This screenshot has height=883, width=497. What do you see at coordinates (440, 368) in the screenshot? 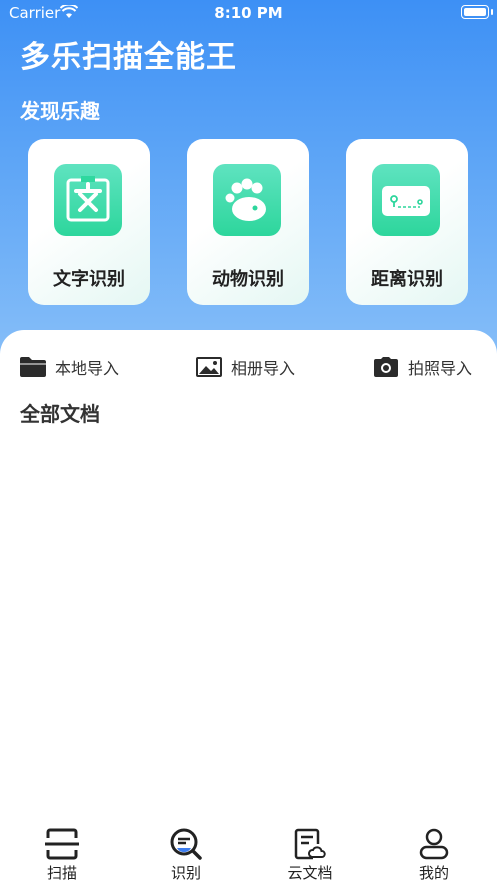
I see `camera-import-label: 拍照导入` at bounding box center [440, 368].